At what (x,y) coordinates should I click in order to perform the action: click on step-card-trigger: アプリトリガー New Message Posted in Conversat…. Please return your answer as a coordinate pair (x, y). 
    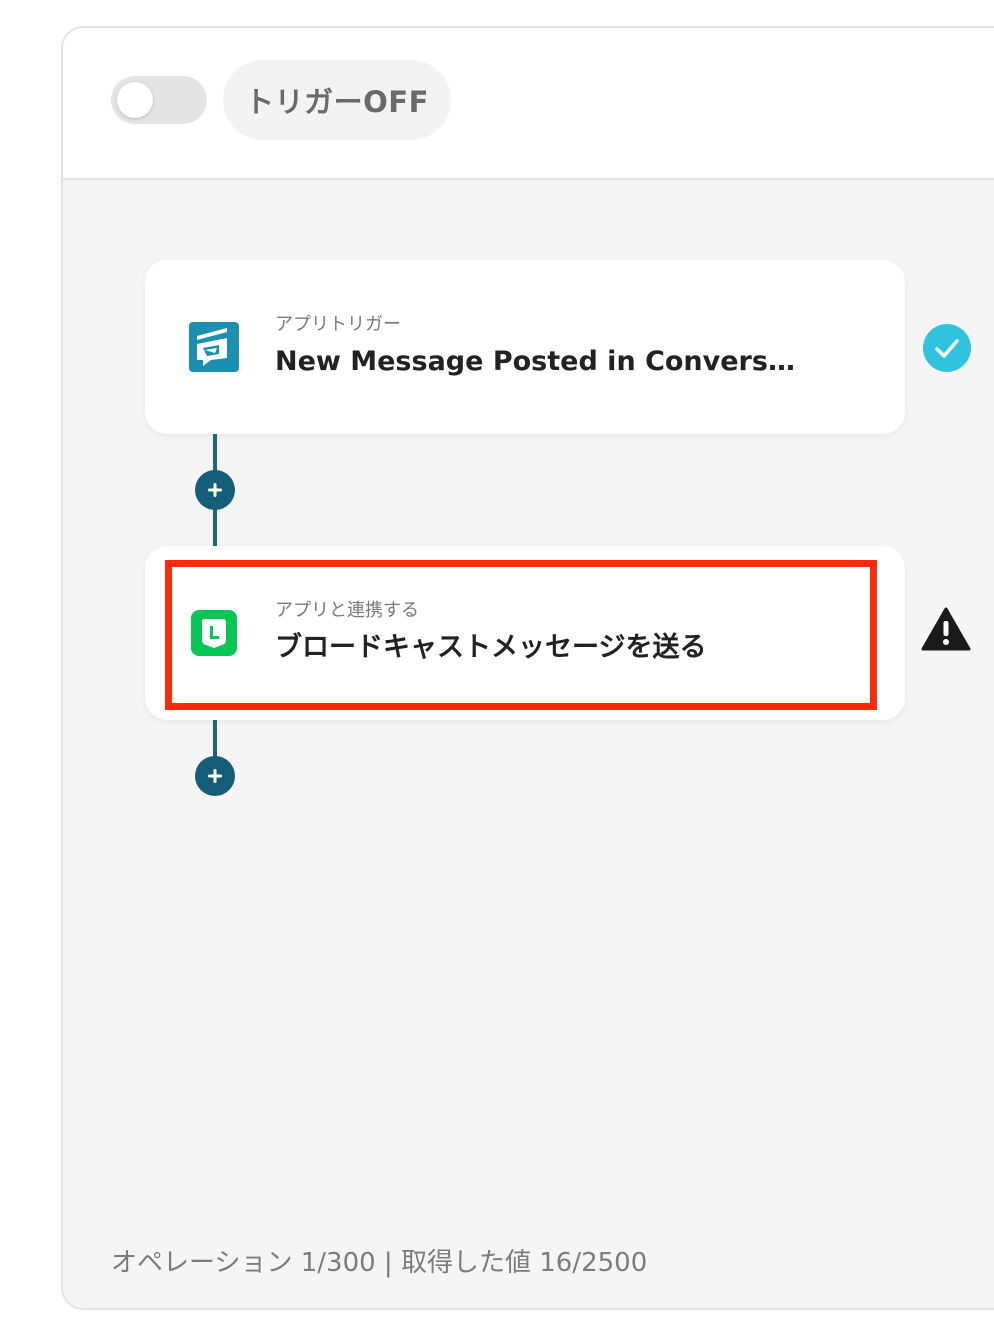
    Looking at the image, I should click on (525, 347).